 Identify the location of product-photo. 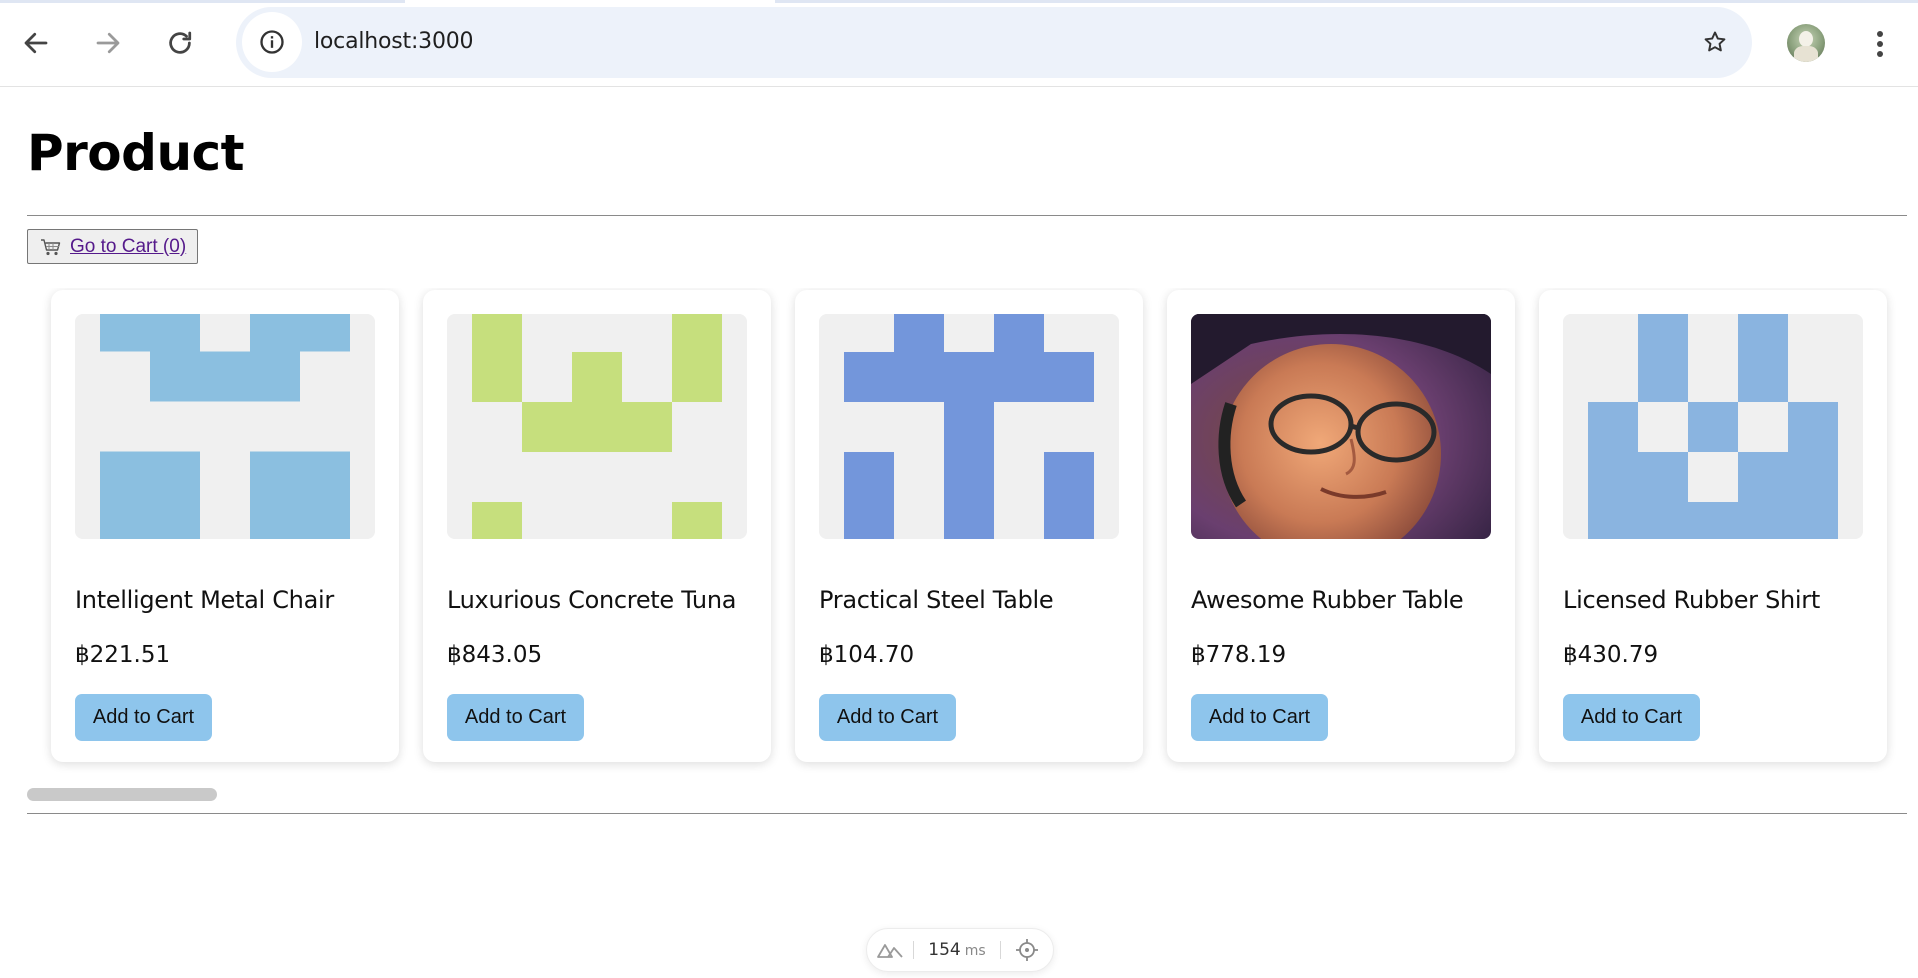
(1341, 426).